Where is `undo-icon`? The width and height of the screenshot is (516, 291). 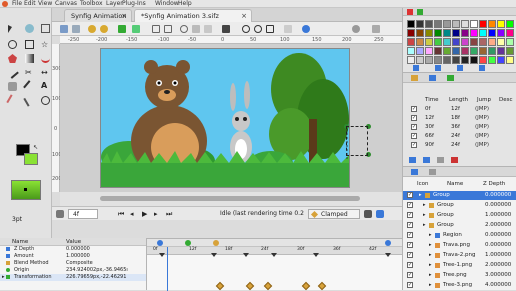 undo-icon is located at coordinates (92, 29).